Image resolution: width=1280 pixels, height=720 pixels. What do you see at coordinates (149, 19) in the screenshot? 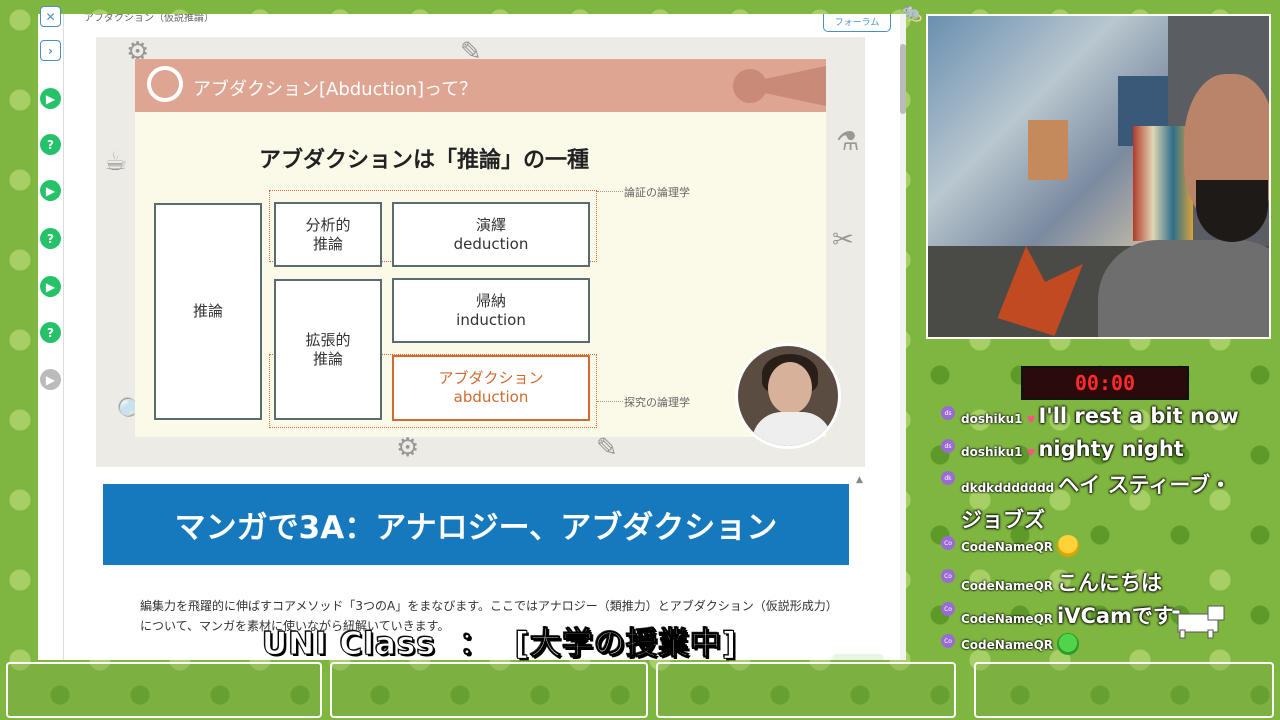
I see `breadcrumb: アブダクション（仮説推論）` at bounding box center [149, 19].